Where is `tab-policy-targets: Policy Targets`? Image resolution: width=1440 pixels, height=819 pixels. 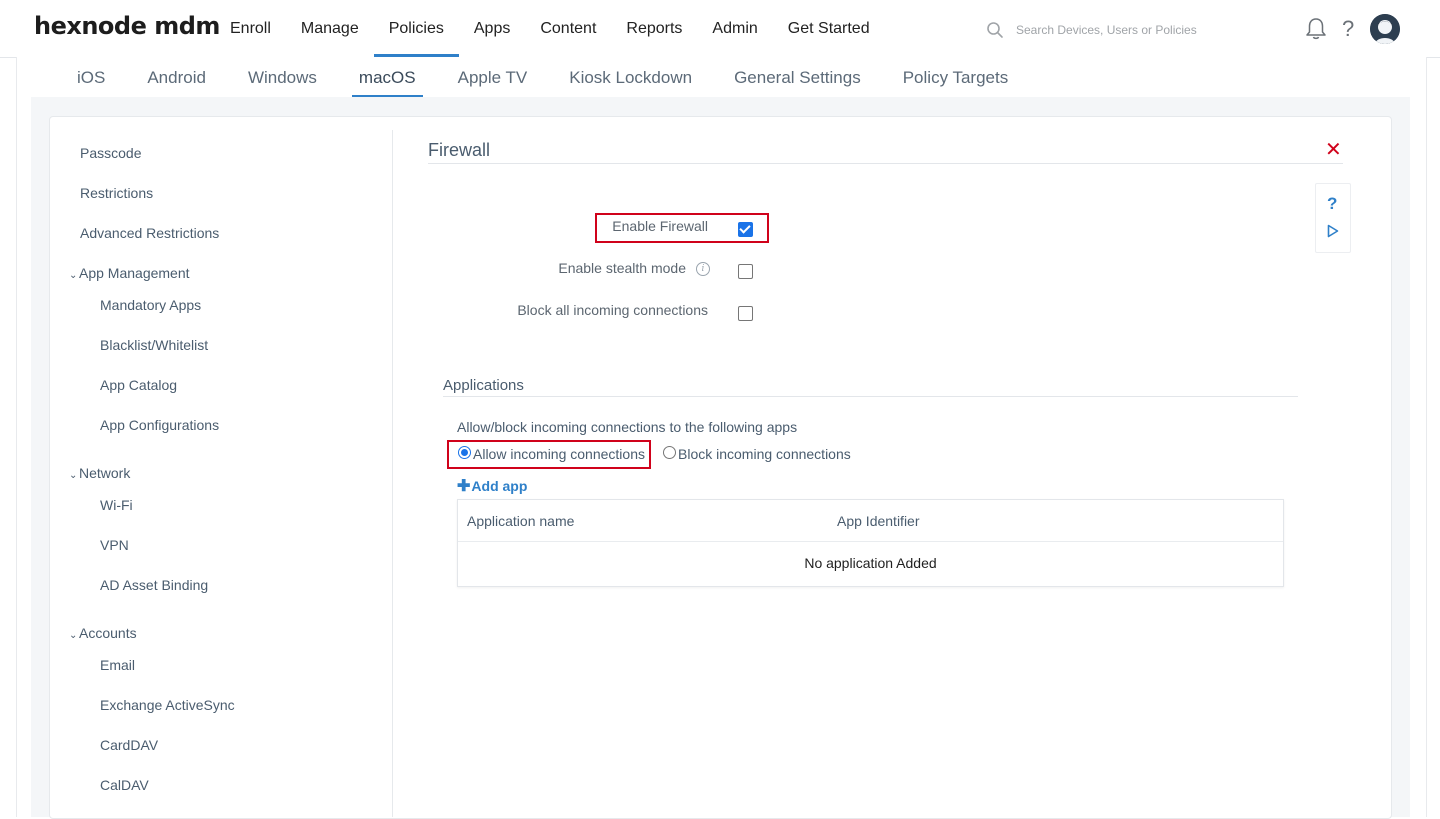 tab-policy-targets: Policy Targets is located at coordinates (956, 77).